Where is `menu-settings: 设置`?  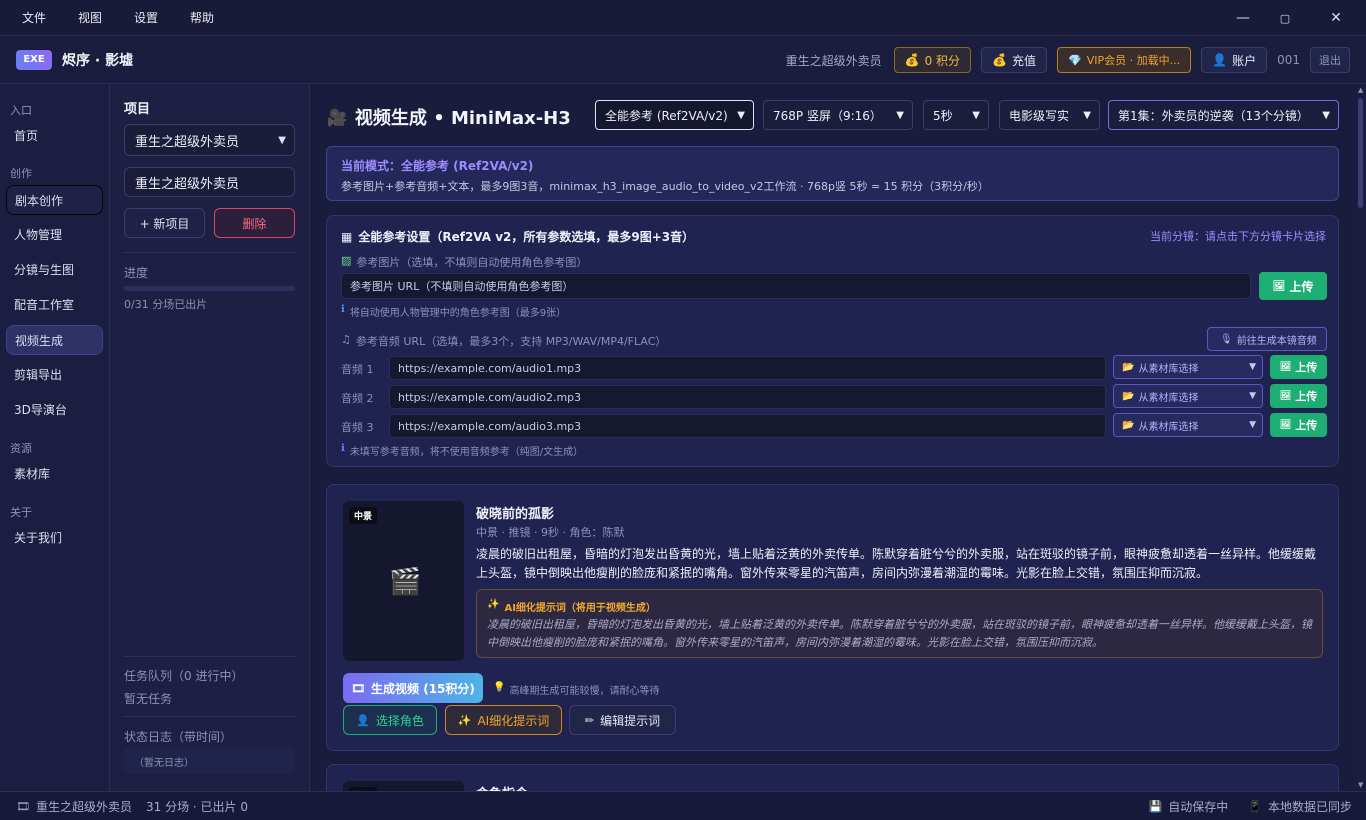
menu-settings: 设置 is located at coordinates (146, 17).